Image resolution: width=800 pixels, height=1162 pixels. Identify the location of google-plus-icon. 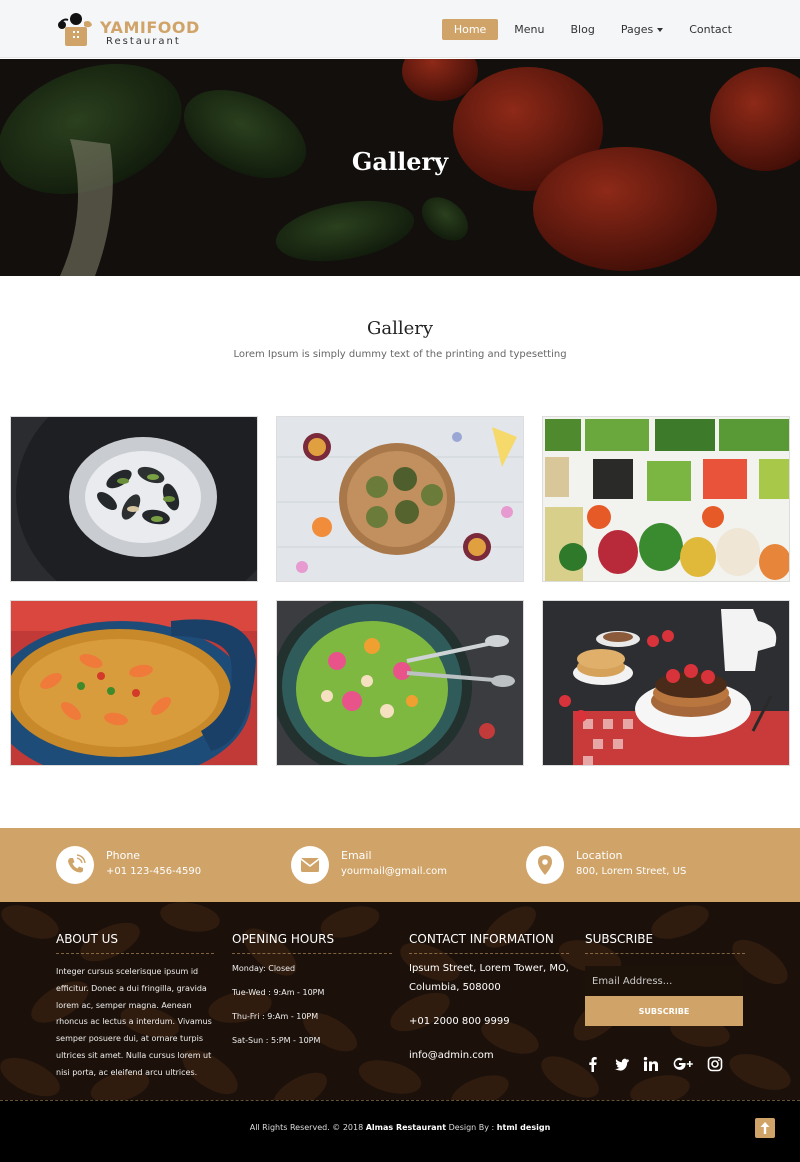
(683, 1064).